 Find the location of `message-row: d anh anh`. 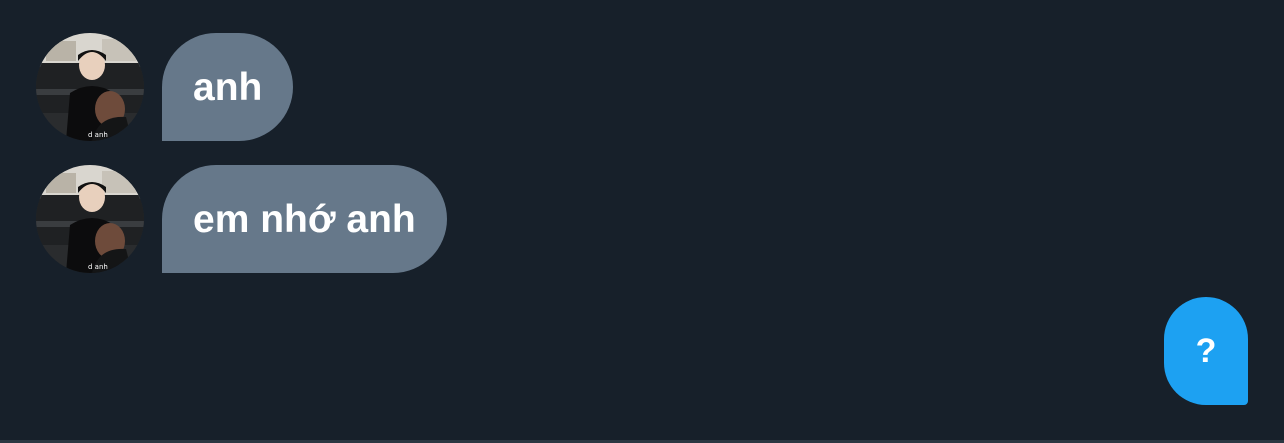

message-row: d anh anh is located at coordinates (165, 87).